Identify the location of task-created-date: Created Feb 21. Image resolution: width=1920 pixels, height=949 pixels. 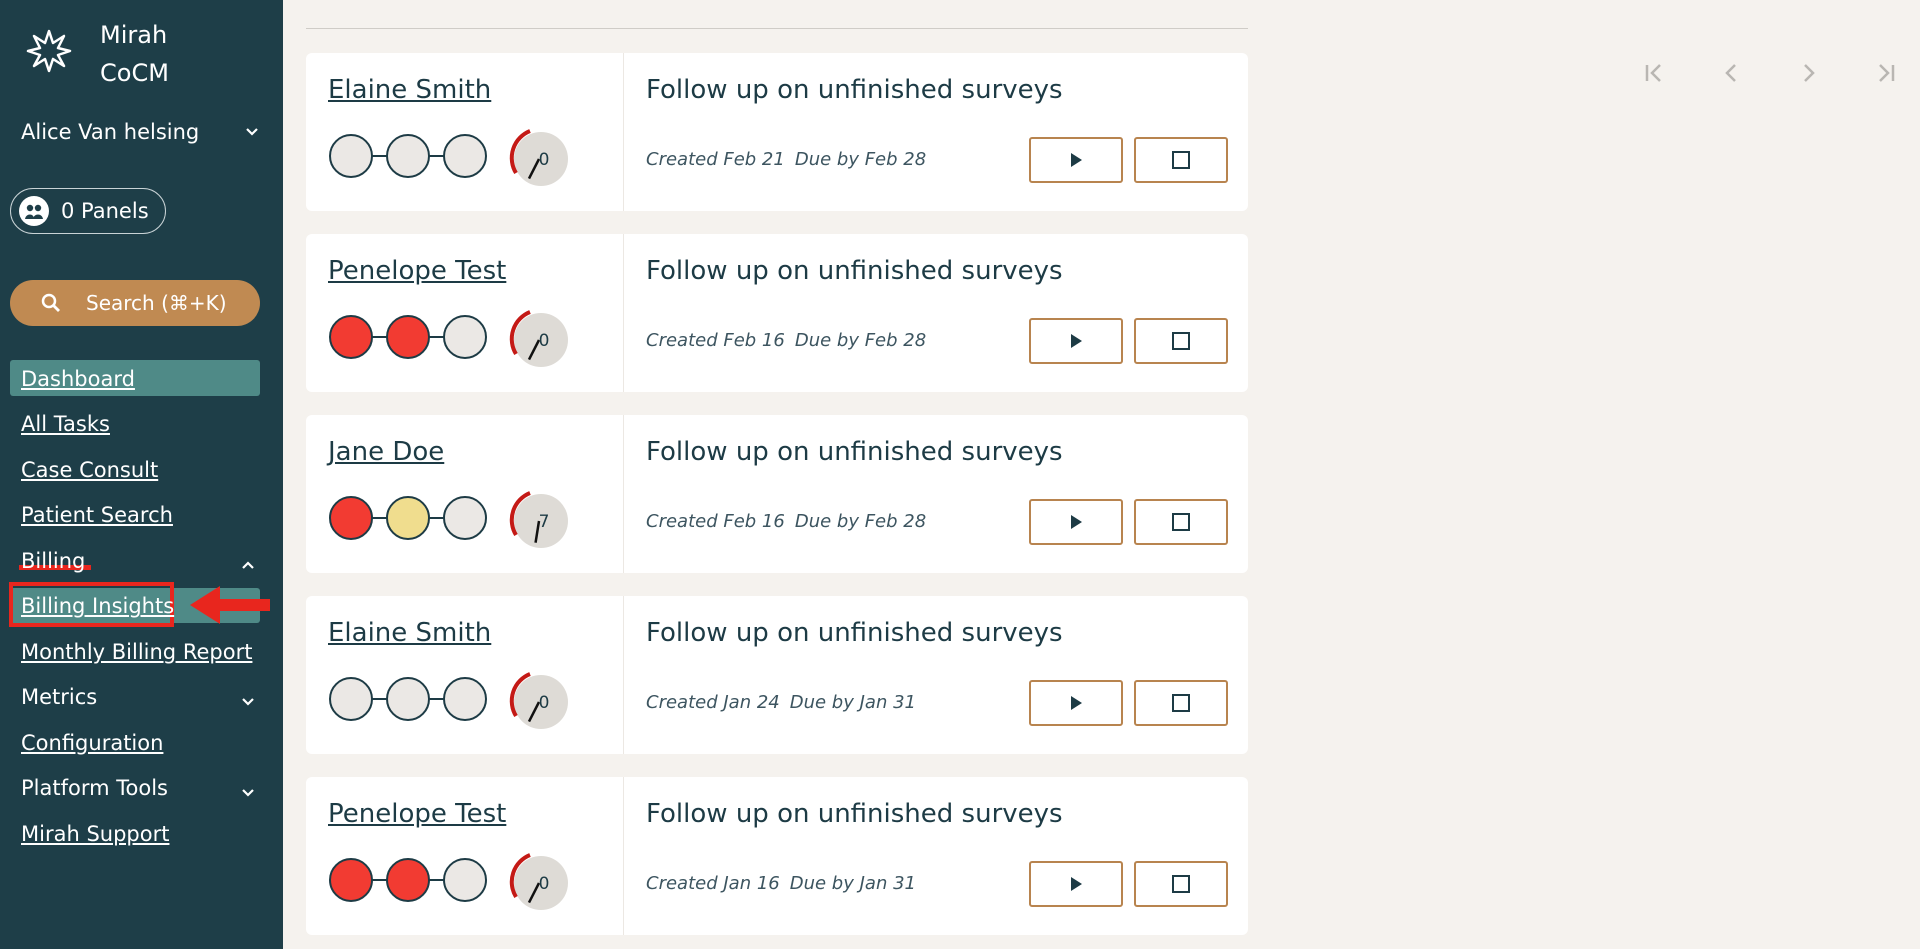
(715, 159).